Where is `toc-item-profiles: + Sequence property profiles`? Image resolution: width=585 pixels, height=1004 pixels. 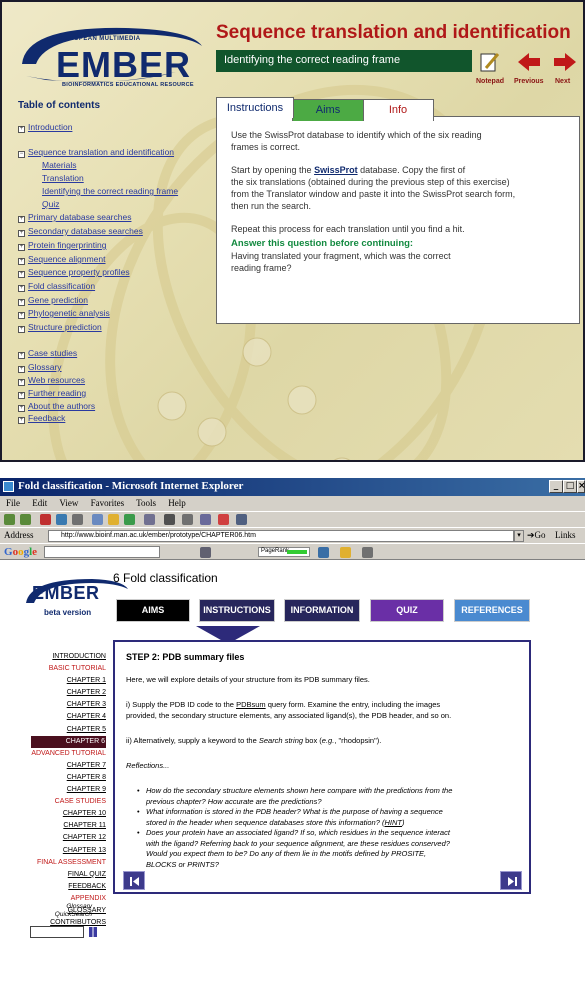
toc-item-profiles: + Sequence property profiles is located at coordinates (74, 272).